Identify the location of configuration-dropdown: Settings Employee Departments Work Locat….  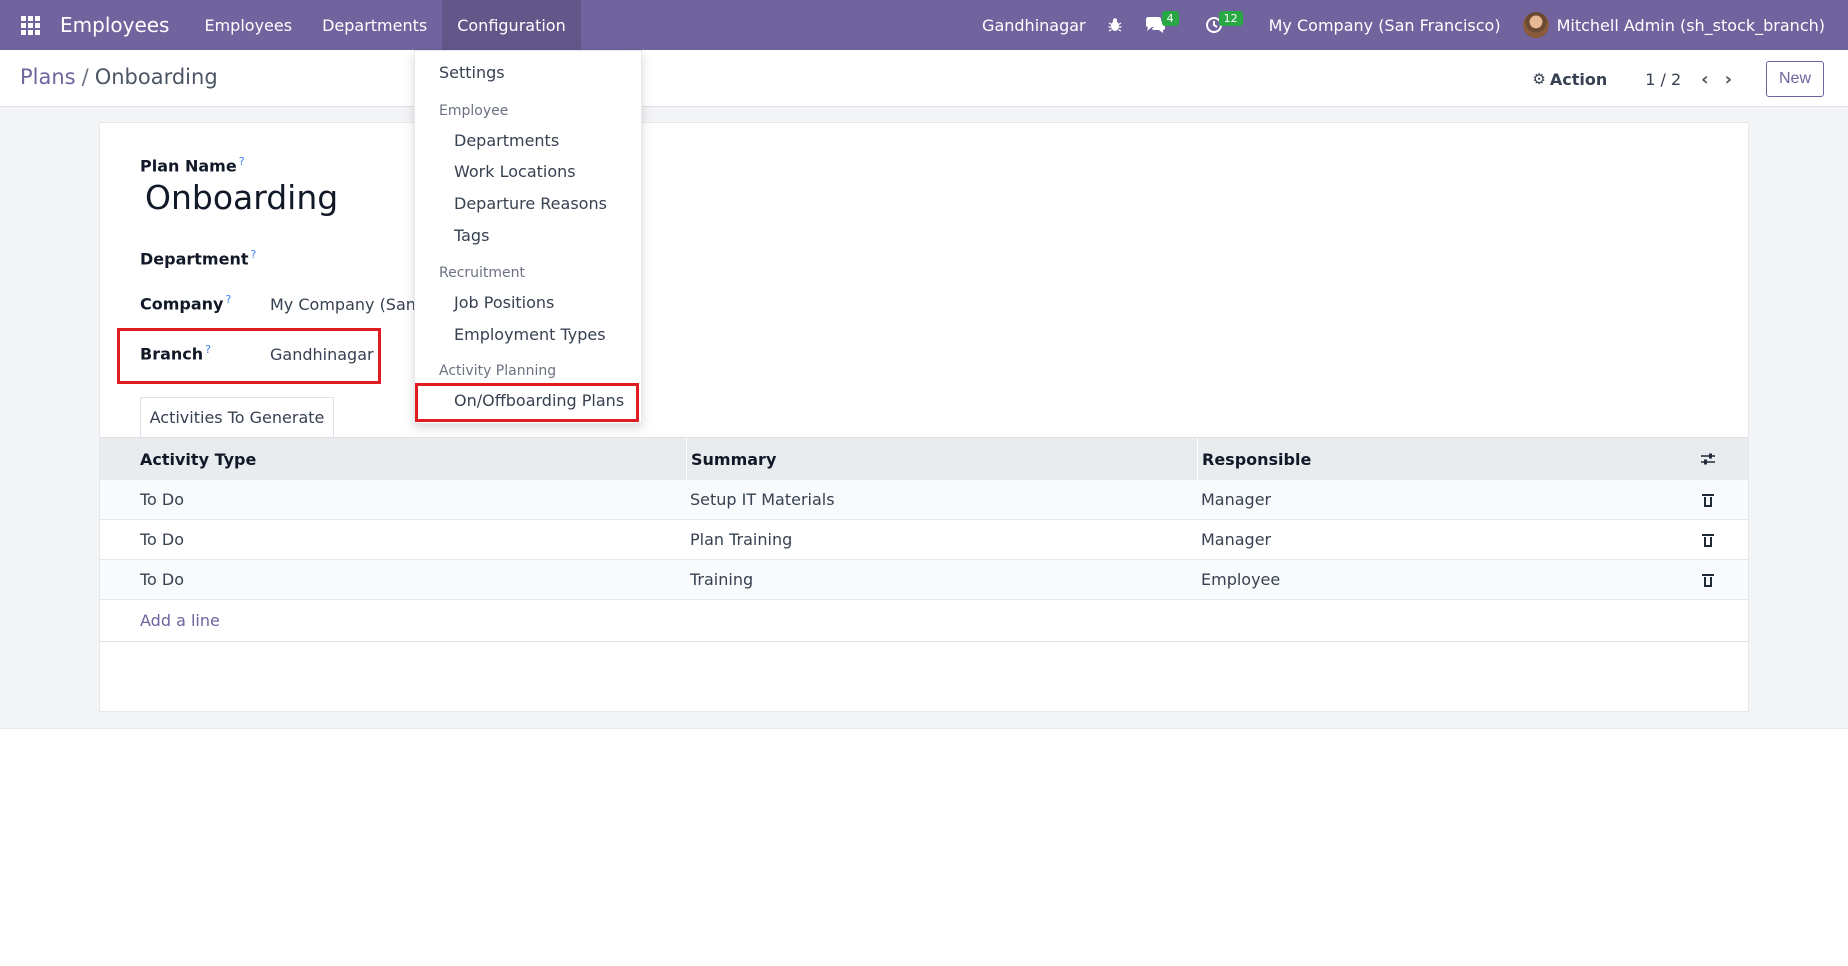
(528, 237).